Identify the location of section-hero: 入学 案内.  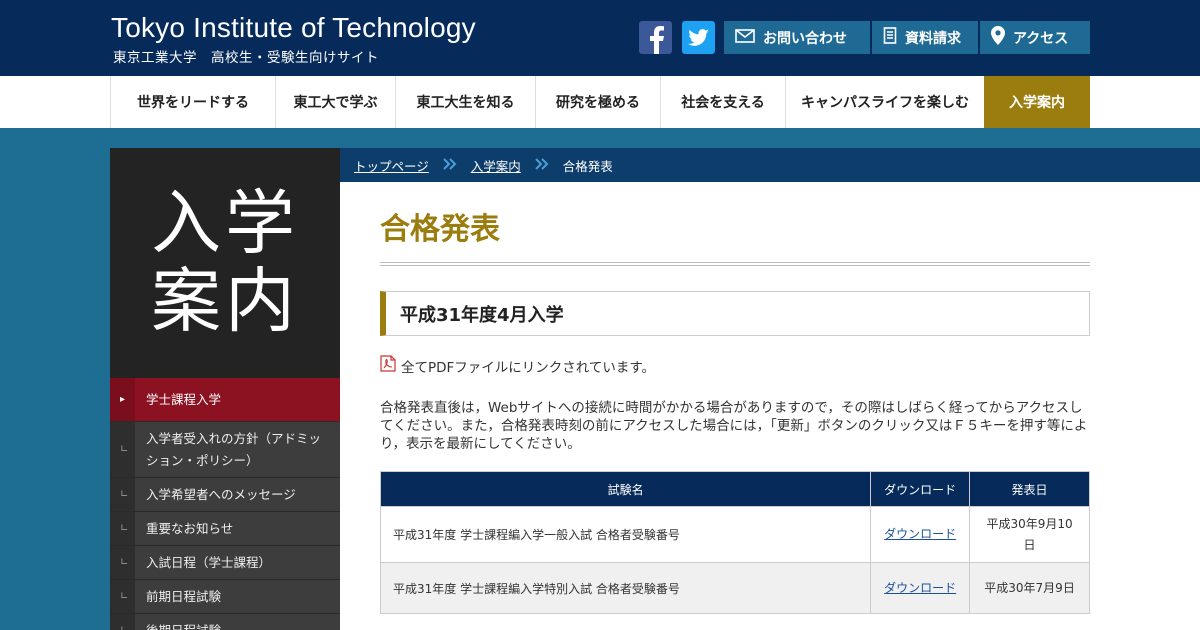
(225, 263).